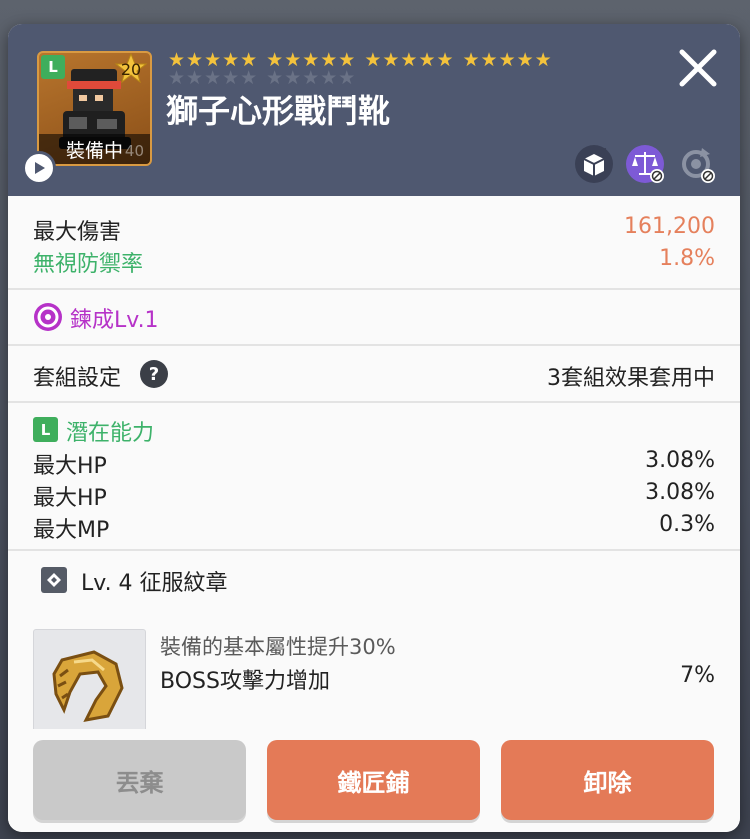 This screenshot has width=750, height=839. What do you see at coordinates (645, 164) in the screenshot?
I see `balance-scale-icon` at bounding box center [645, 164].